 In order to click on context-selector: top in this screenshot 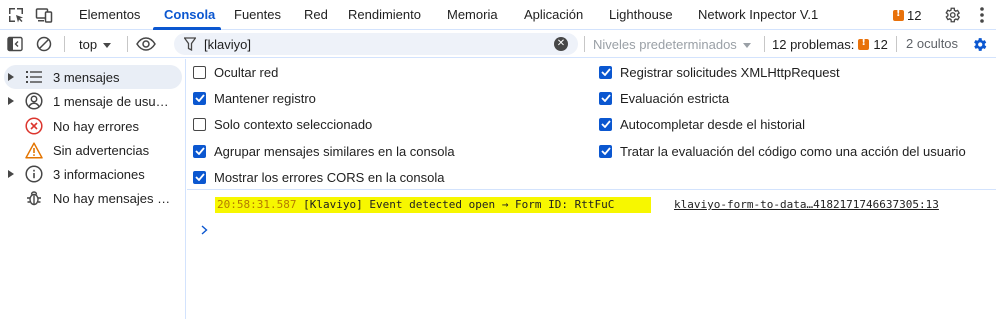, I will do `click(95, 44)`.